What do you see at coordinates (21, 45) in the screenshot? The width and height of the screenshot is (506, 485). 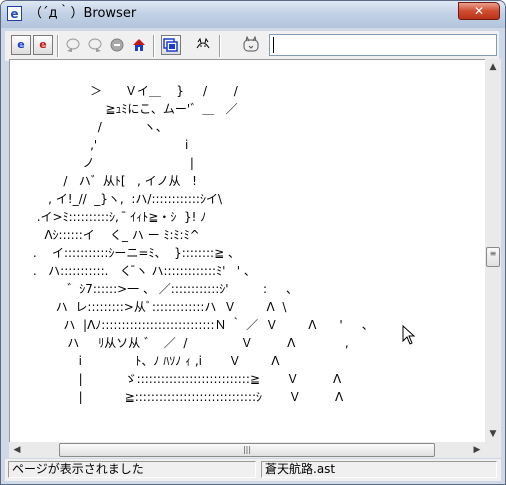 I see `open-browser-button: e` at bounding box center [21, 45].